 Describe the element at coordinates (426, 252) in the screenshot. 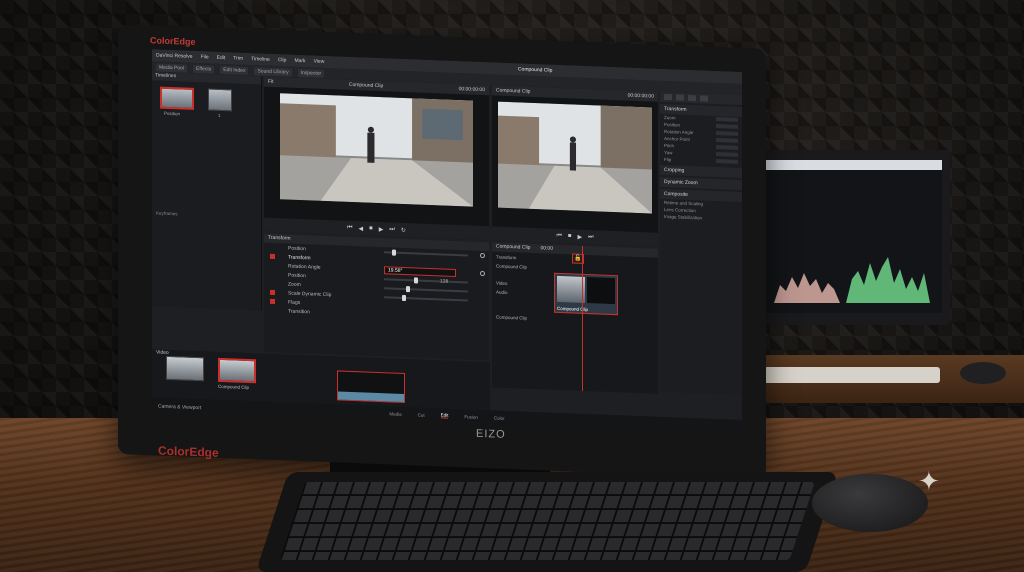

I see `position-slider` at that location.